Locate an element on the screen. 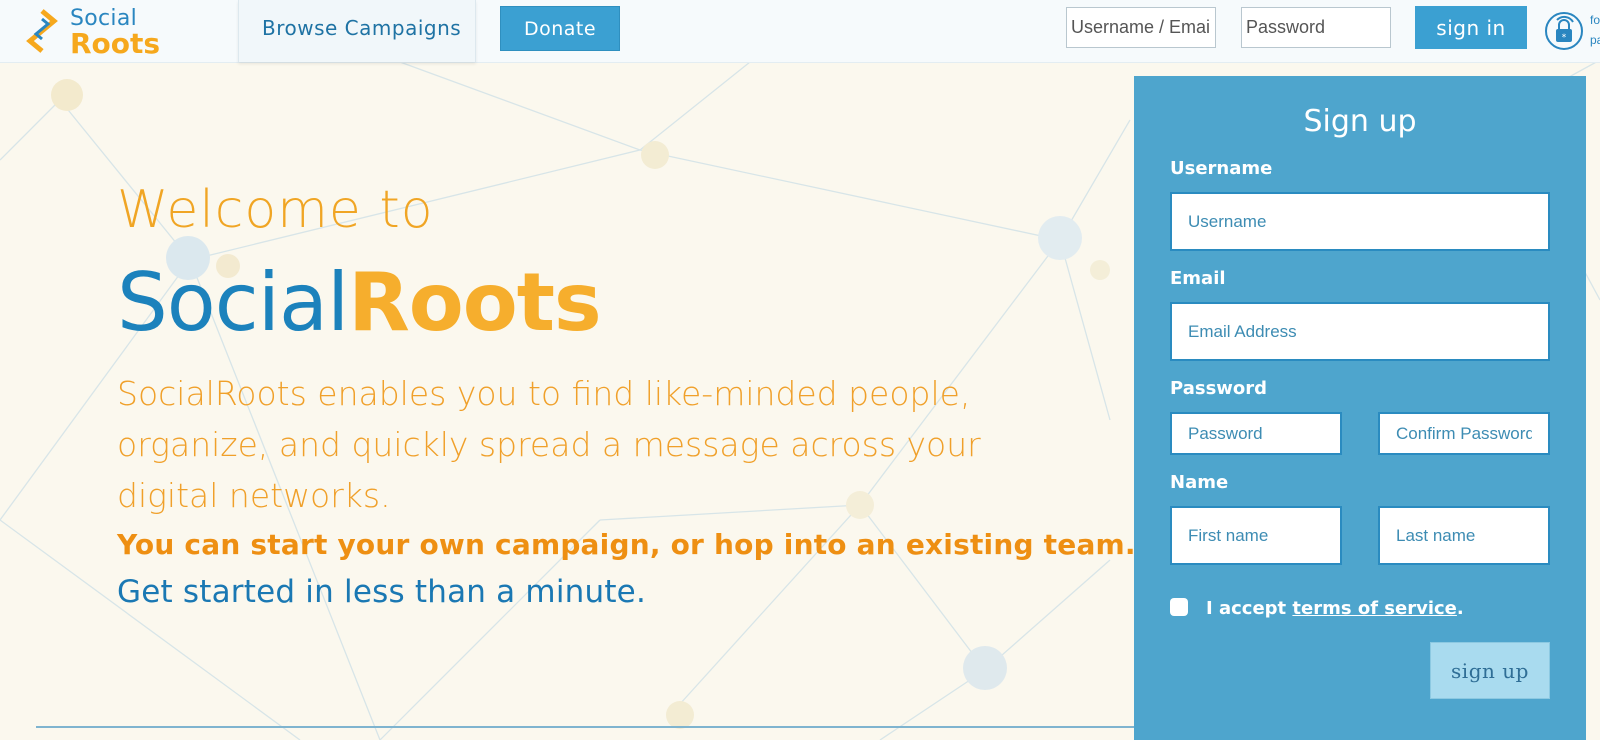 Image resolution: width=1600 pixels, height=740 pixels. socialroots-logo: Social Roots is located at coordinates (101, 32).